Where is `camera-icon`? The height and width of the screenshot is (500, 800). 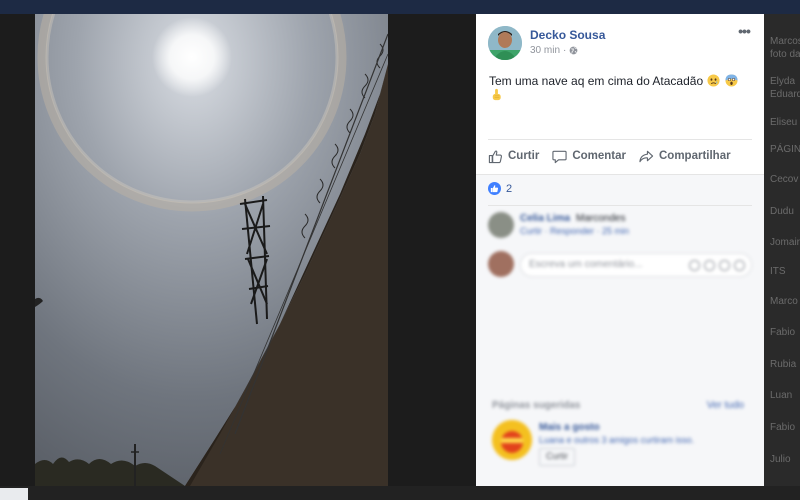 camera-icon is located at coordinates (709, 265).